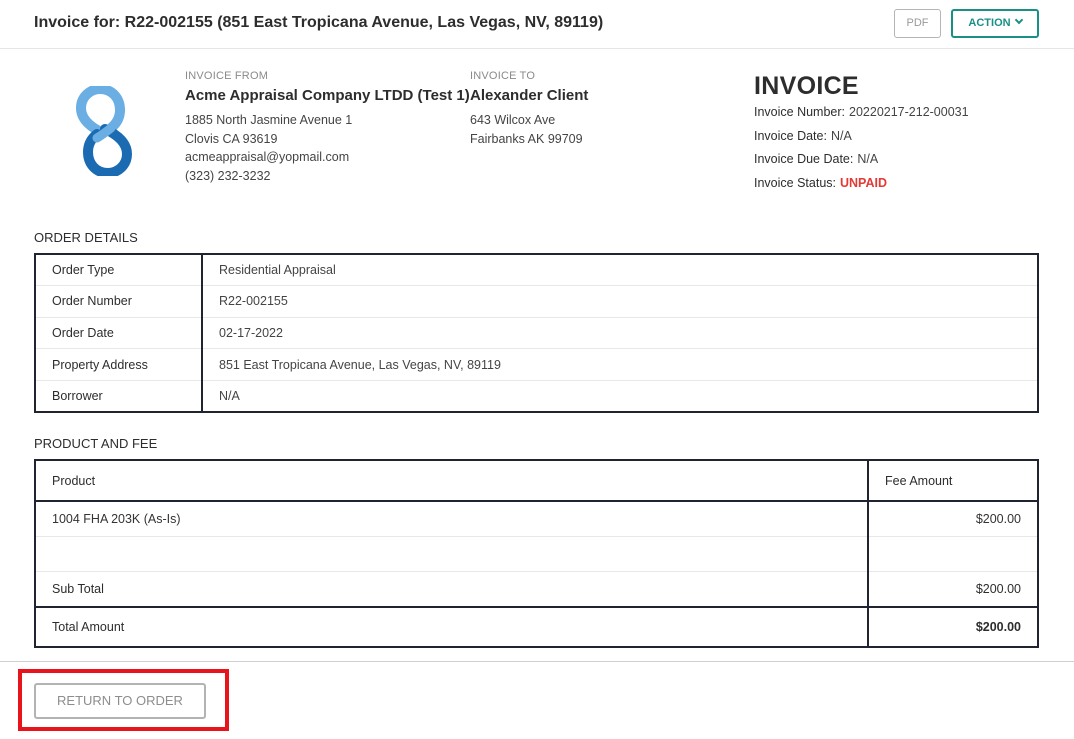 The height and width of the screenshot is (739, 1074). Describe the element at coordinates (952, 554) in the screenshot. I see `product-fee` at that location.